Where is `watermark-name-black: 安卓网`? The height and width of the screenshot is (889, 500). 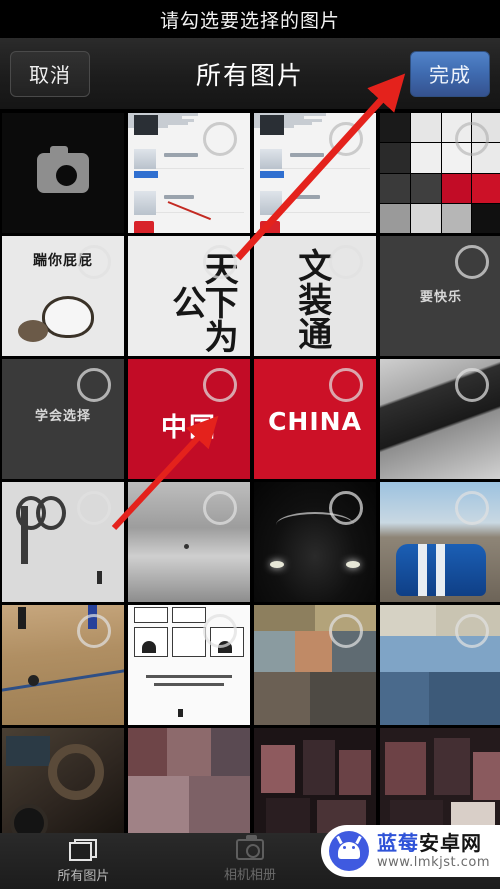
watermark-name-black: 安卓网 is located at coordinates (450, 843).